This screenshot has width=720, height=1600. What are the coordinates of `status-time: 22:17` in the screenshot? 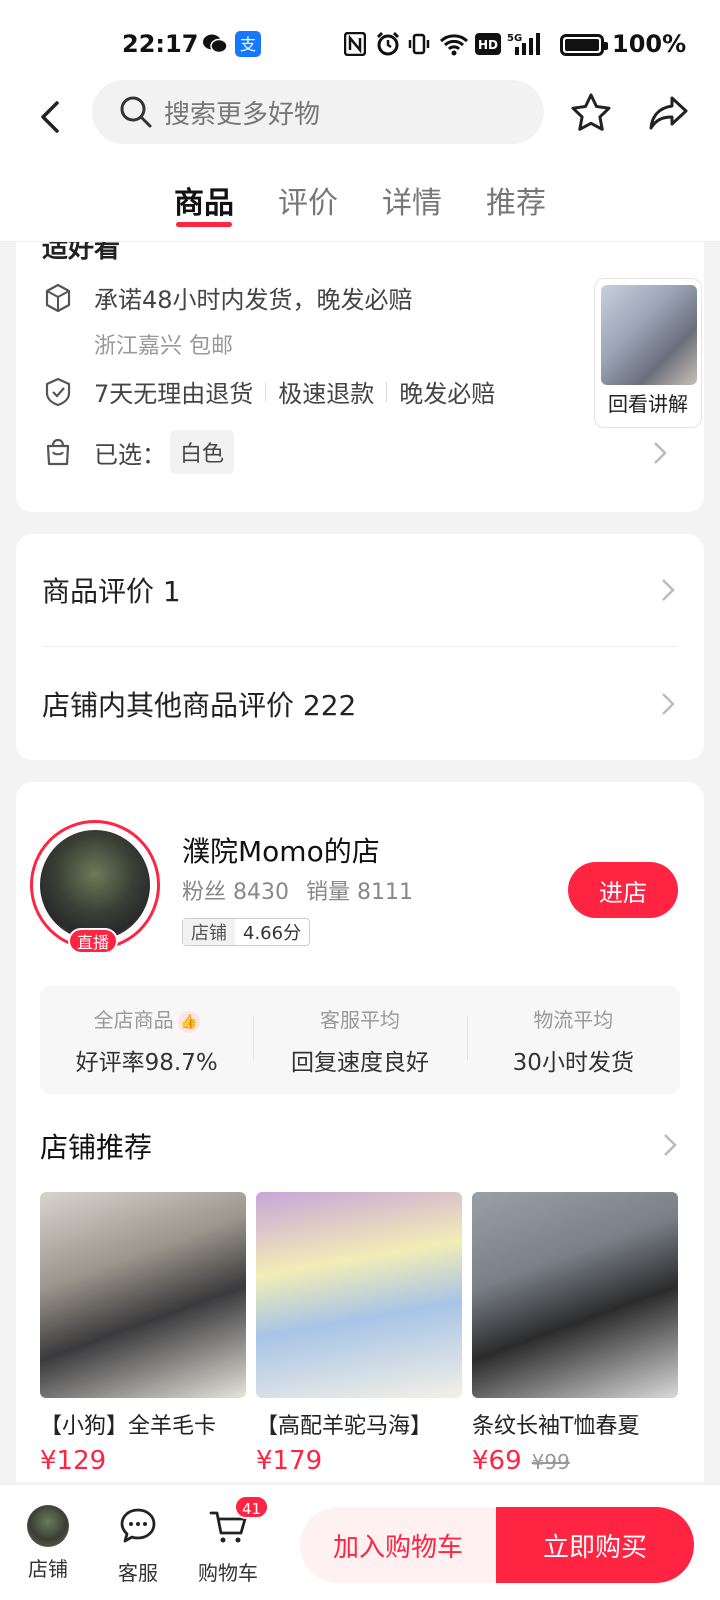 It's located at (160, 44).